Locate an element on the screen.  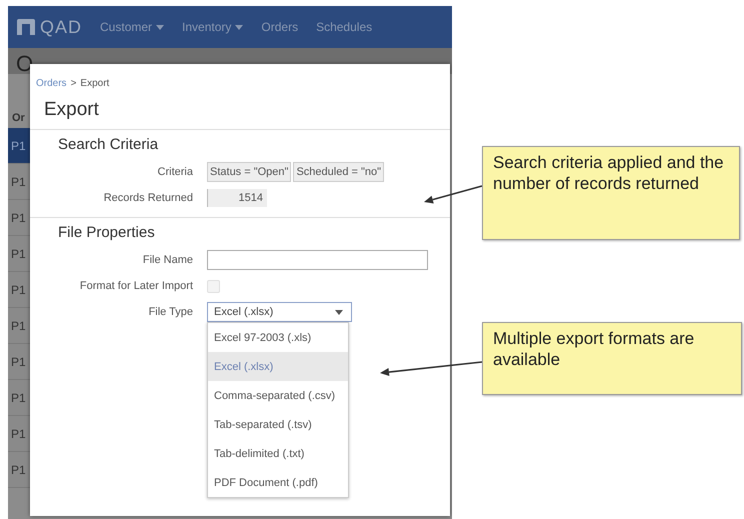
nav-menu-item: Inventory is located at coordinates (213, 27).